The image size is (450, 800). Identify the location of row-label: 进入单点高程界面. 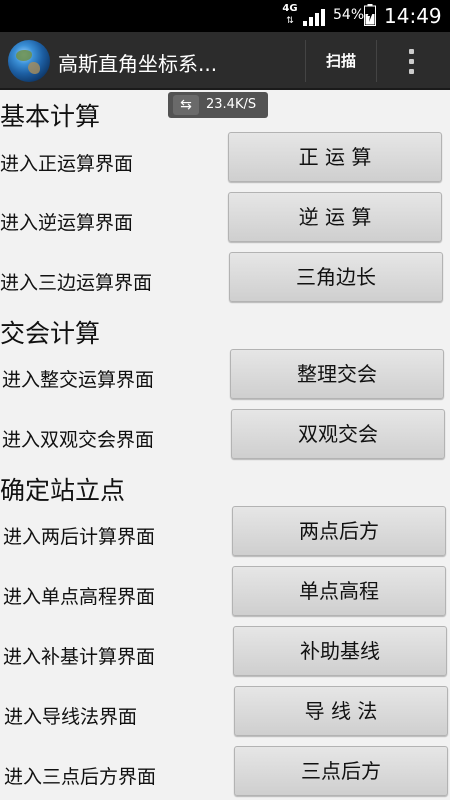
(79, 597).